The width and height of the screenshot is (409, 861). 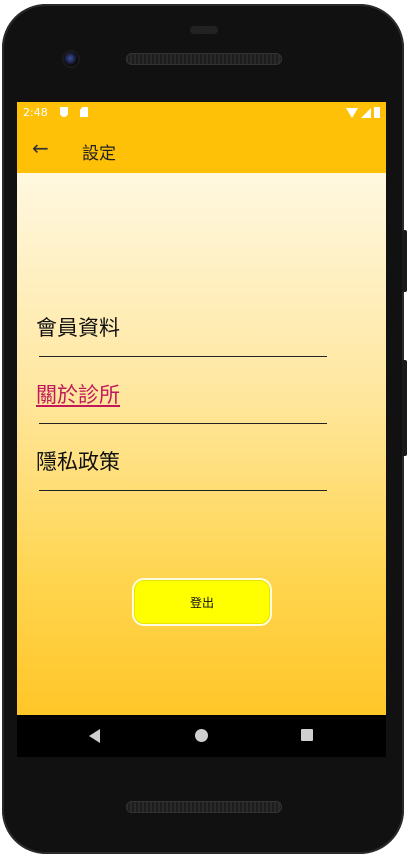 I want to click on menu-item-privacy-policy: 隱私政策, so click(x=78, y=461).